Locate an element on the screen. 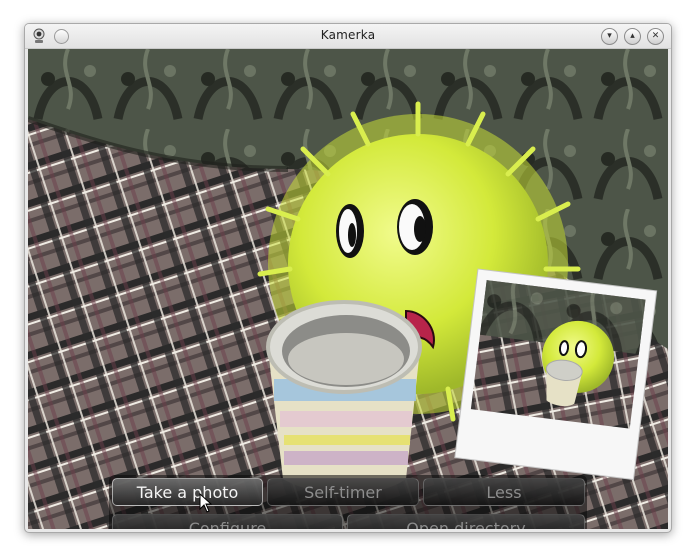 The width and height of the screenshot is (694, 557). chevron-down-icon: ▾ is located at coordinates (609, 36).